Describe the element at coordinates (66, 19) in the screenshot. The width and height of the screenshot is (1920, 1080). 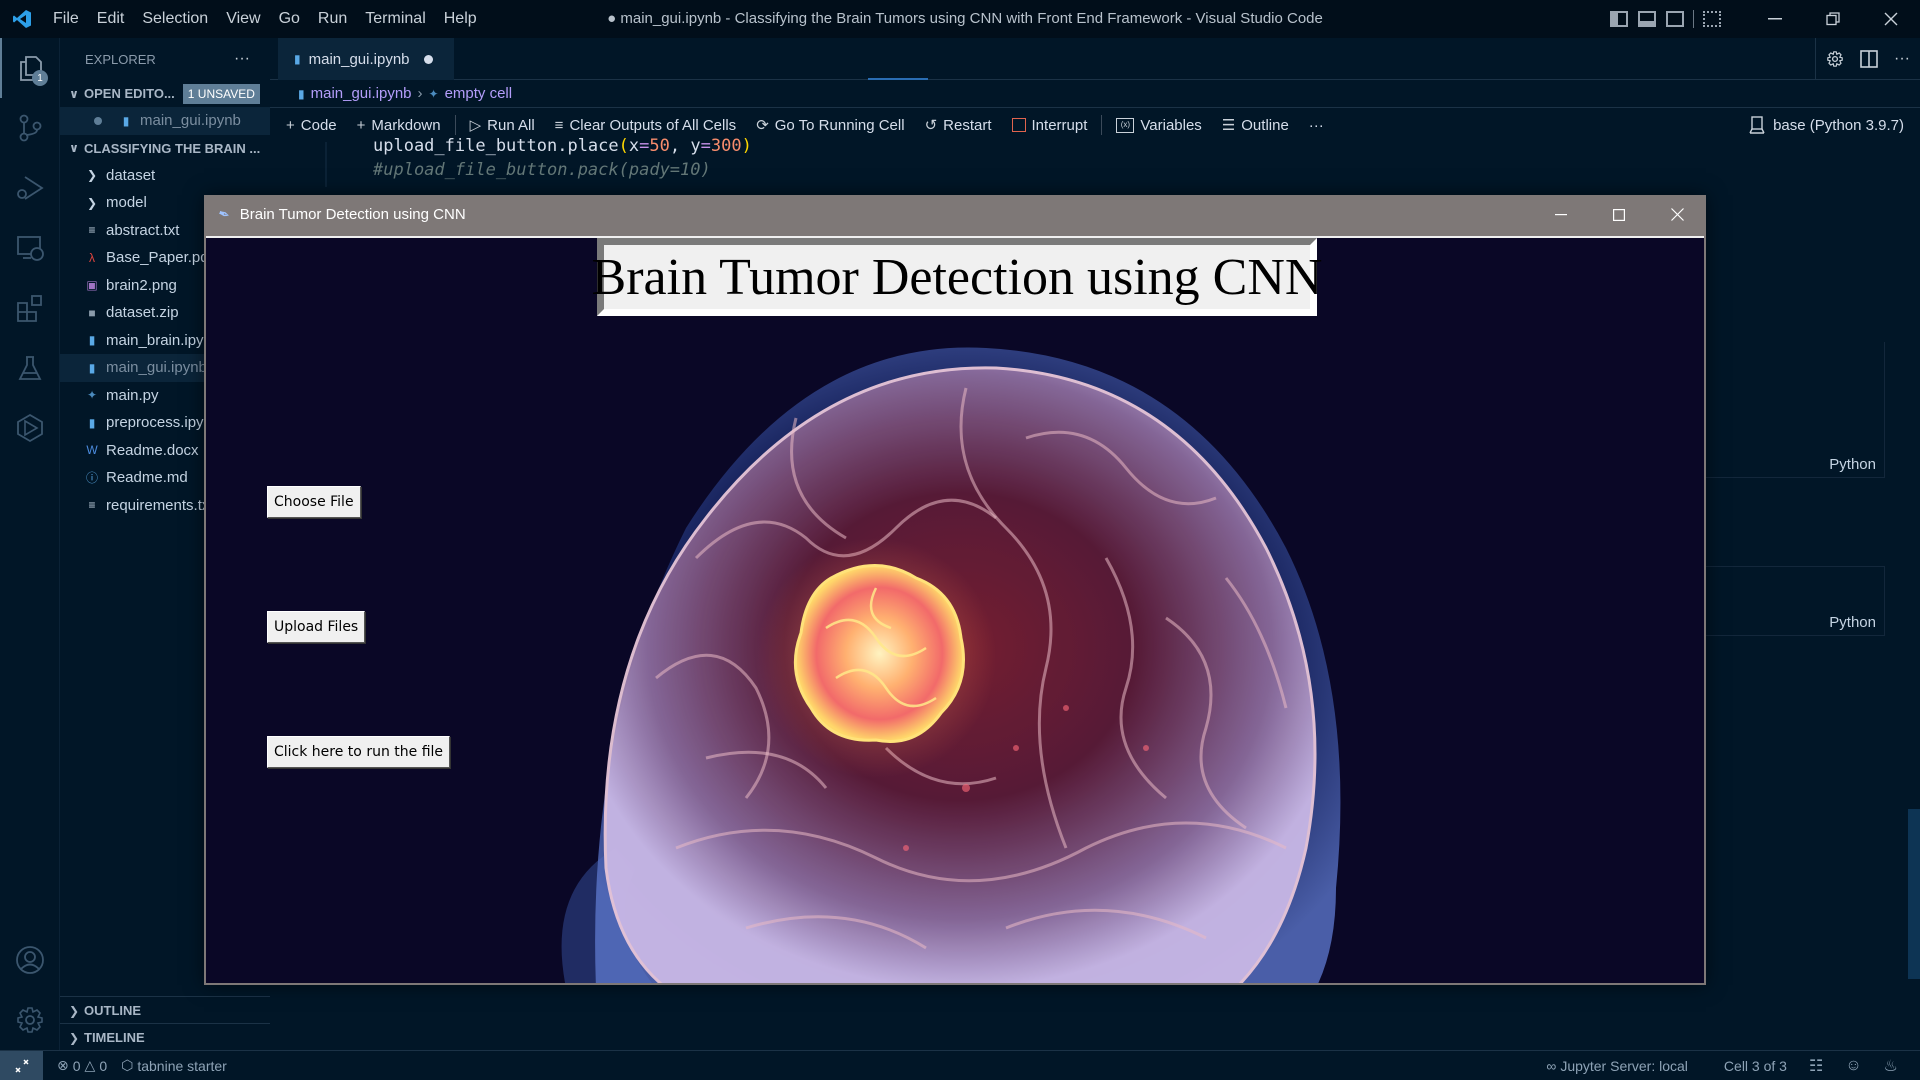
I see `menu-file: File` at that location.